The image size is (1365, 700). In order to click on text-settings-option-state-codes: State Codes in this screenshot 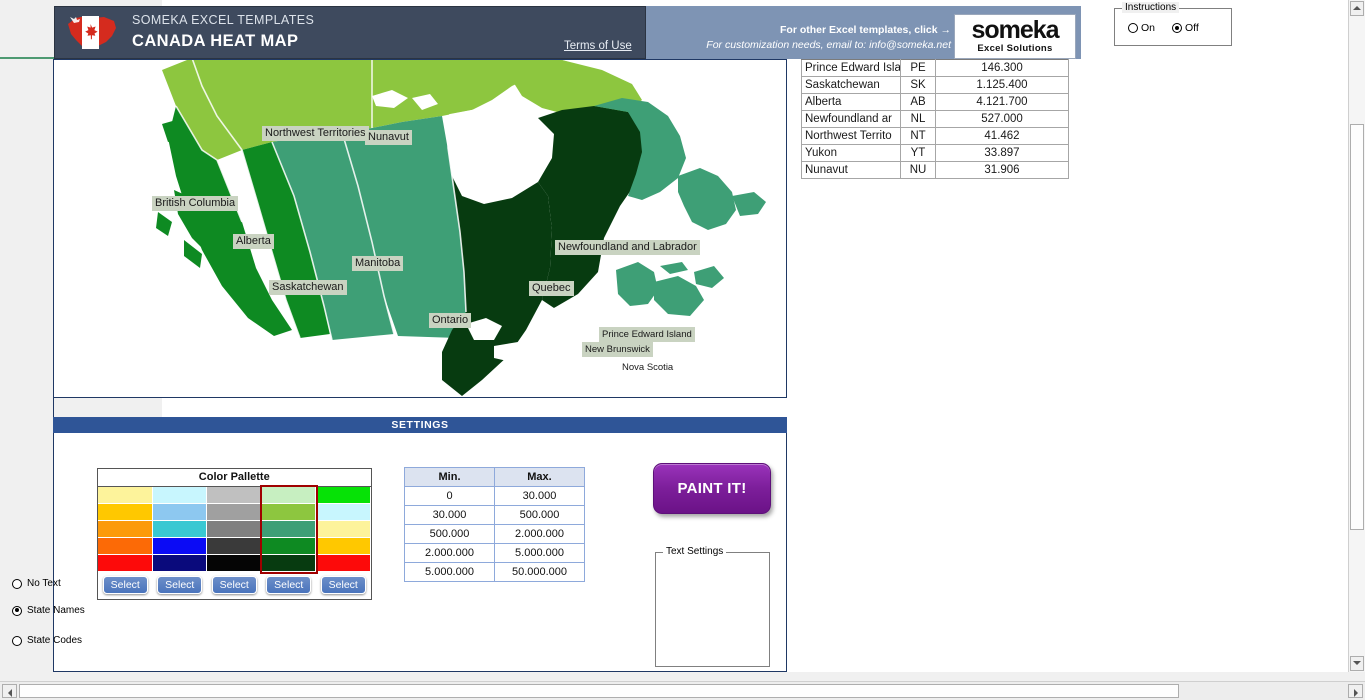, I will do `click(47, 640)`.